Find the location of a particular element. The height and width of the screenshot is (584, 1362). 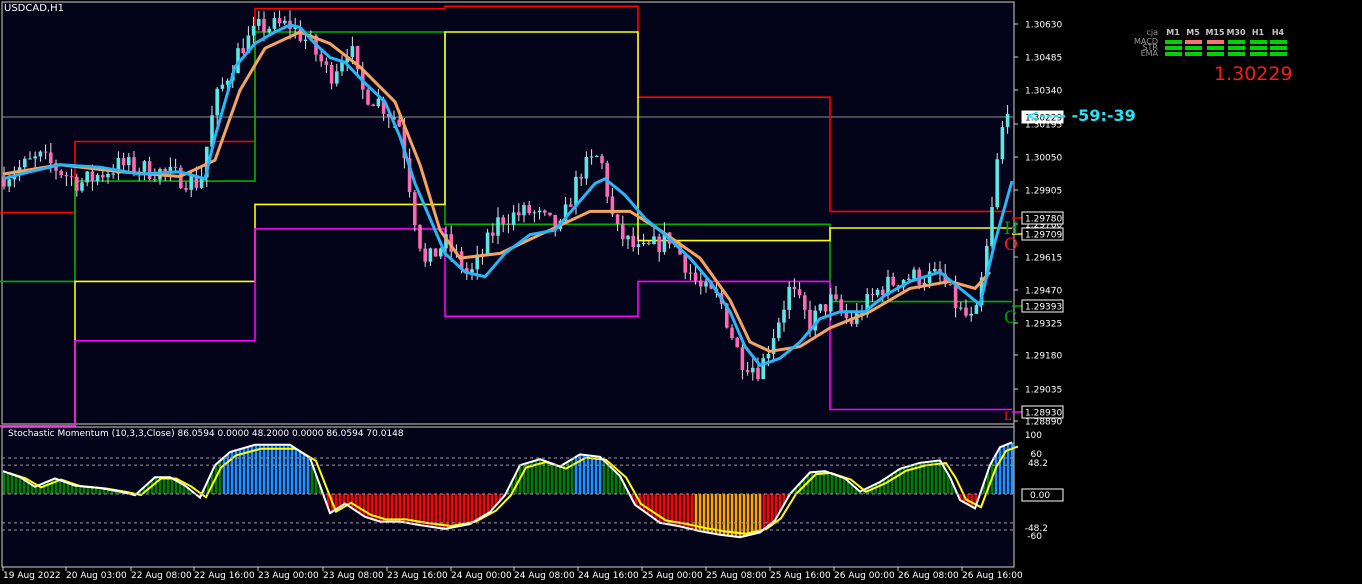

time-tick-label: 24 Aug 00:00 is located at coordinates (481, 576).